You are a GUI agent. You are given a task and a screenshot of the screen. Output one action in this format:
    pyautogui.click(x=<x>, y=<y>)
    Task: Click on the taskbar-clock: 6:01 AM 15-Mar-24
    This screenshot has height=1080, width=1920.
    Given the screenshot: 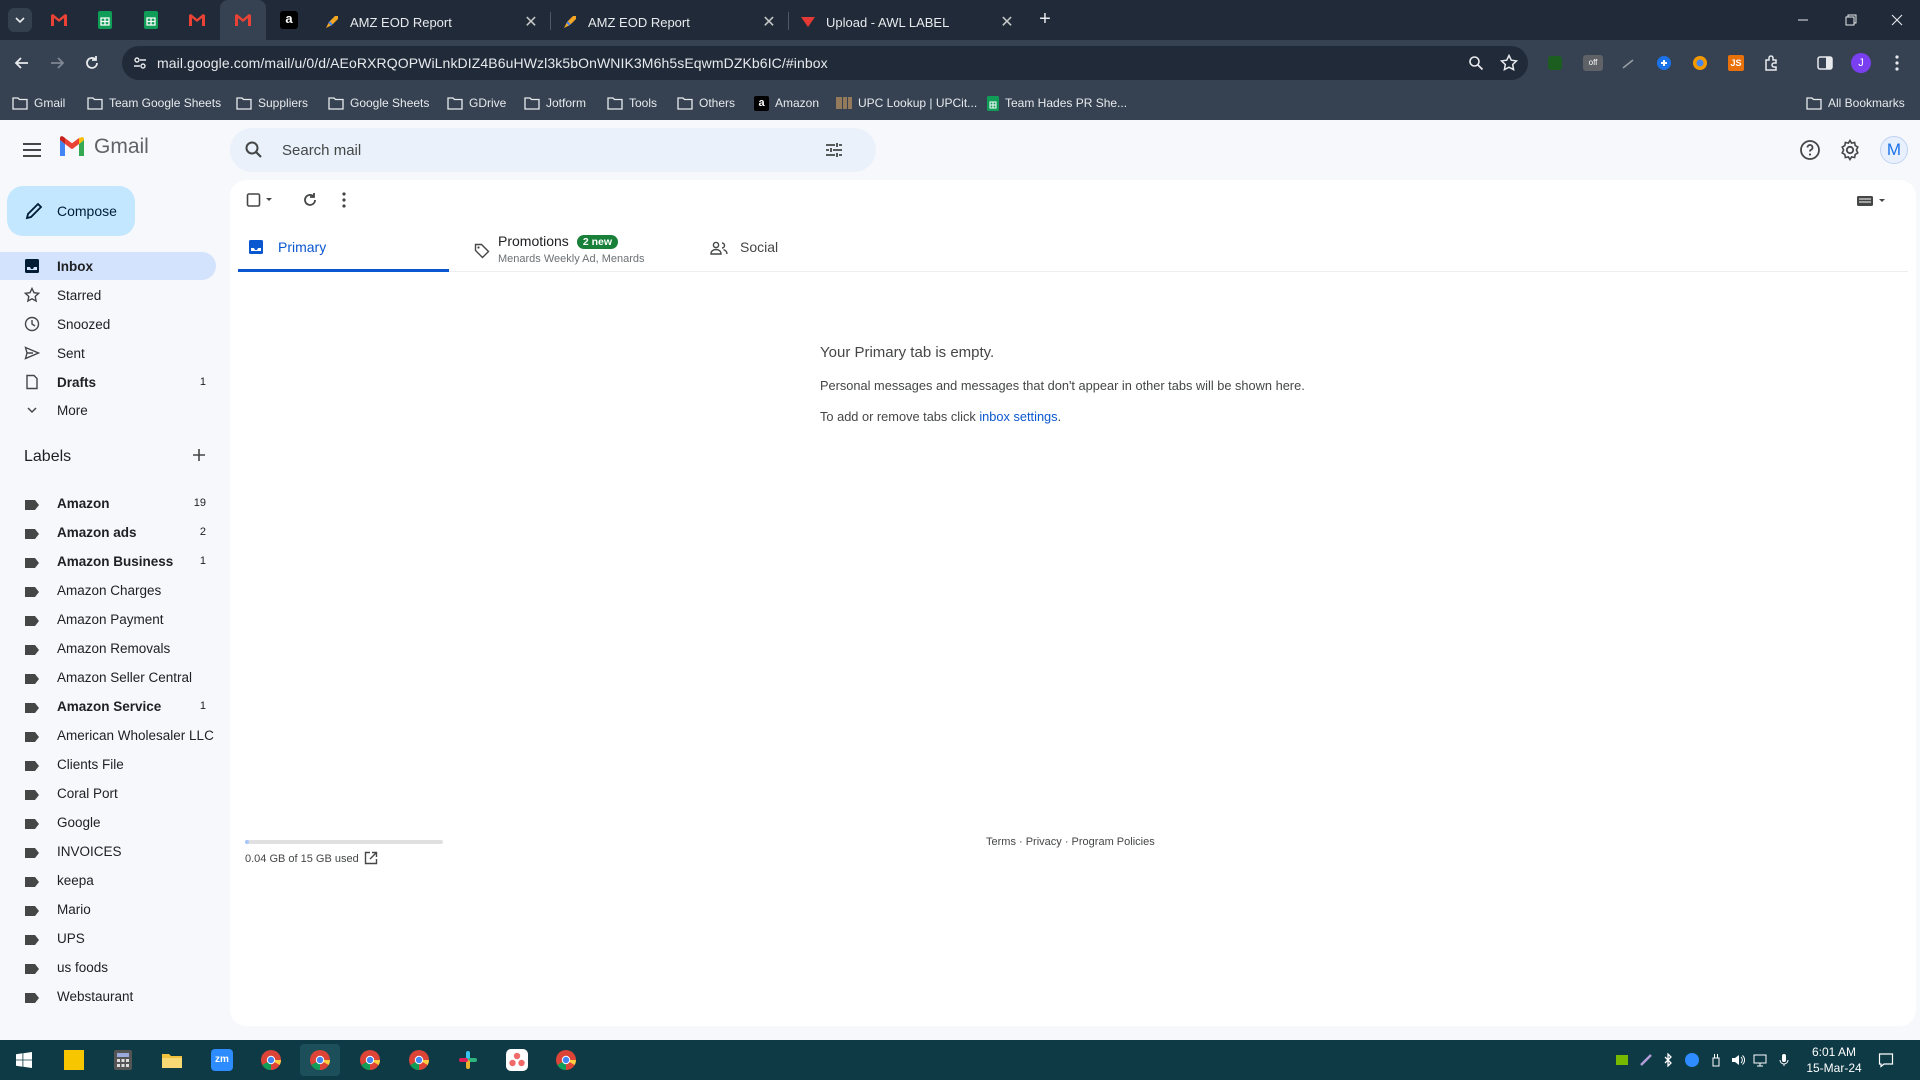 What is the action you would take?
    pyautogui.click(x=1834, y=1060)
    